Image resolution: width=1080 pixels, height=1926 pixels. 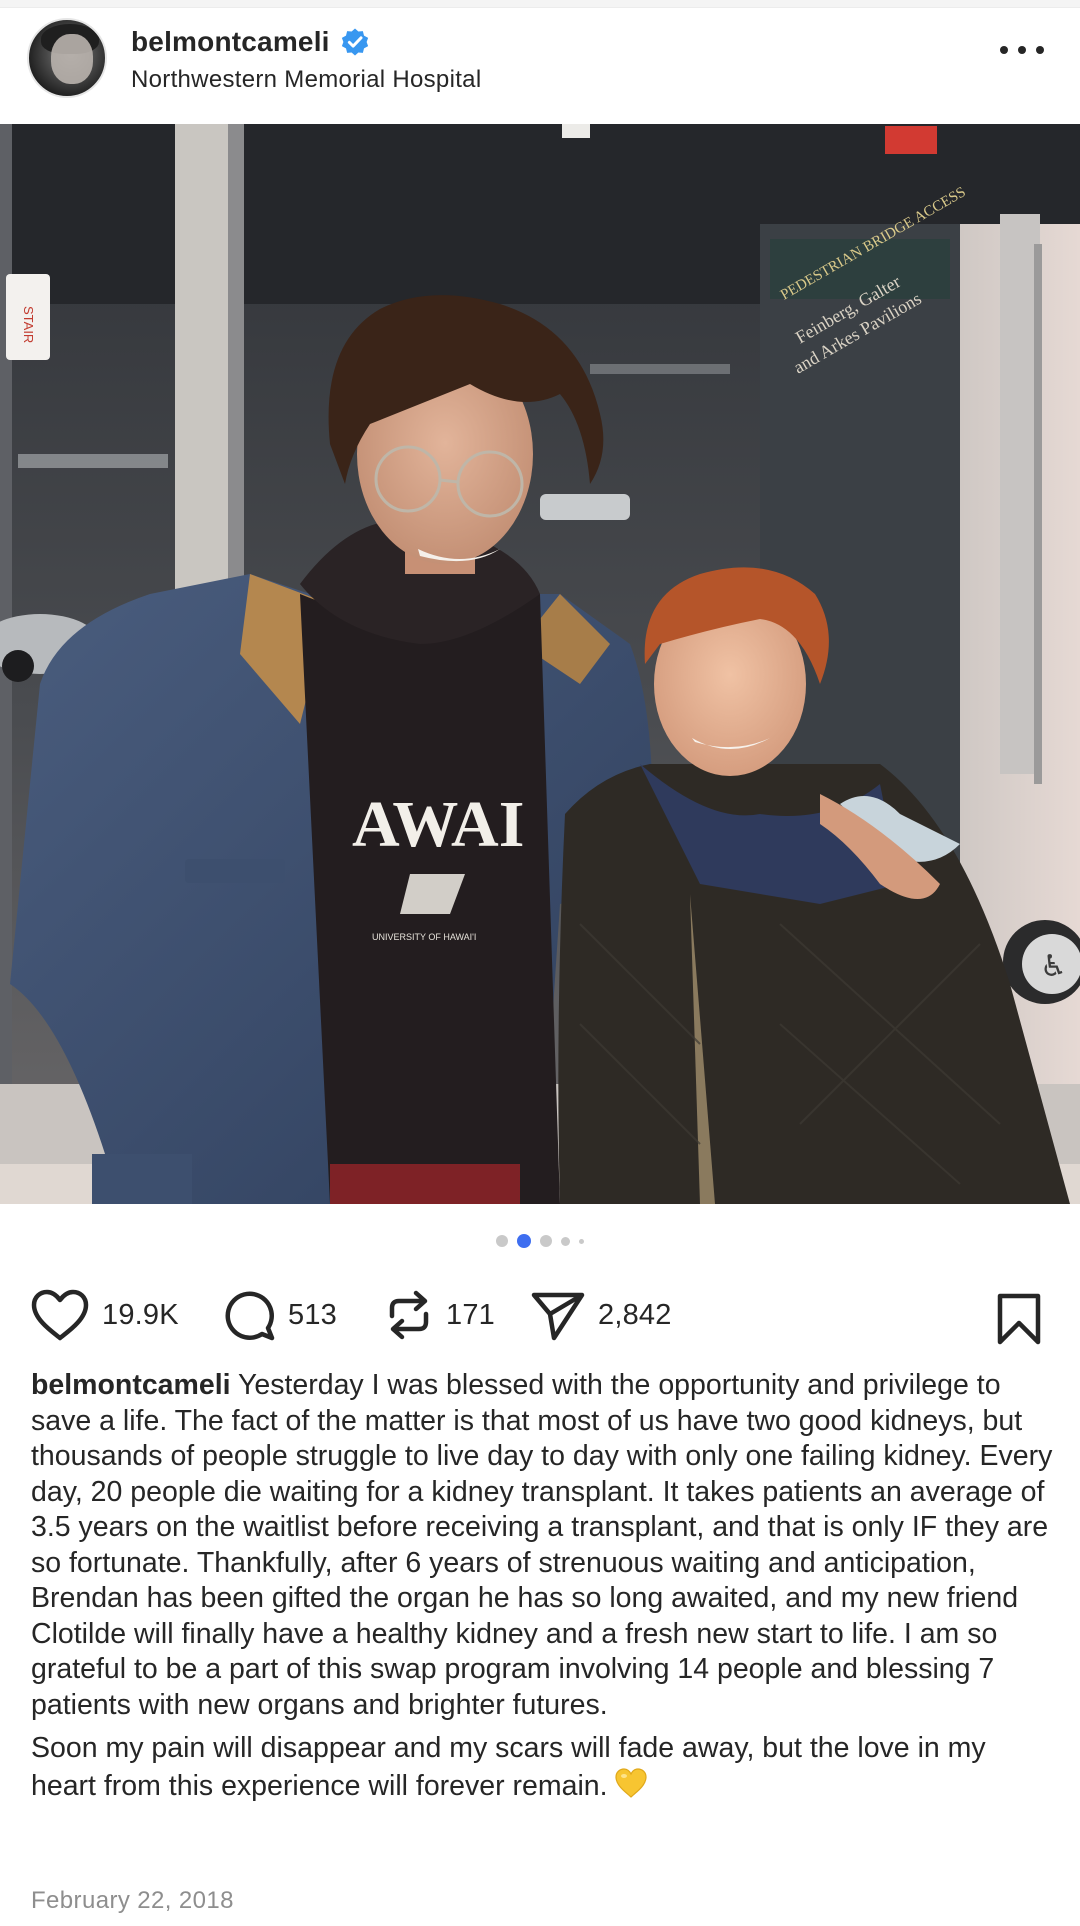 What do you see at coordinates (230, 42) in the screenshot?
I see `username: belmontcameli` at bounding box center [230, 42].